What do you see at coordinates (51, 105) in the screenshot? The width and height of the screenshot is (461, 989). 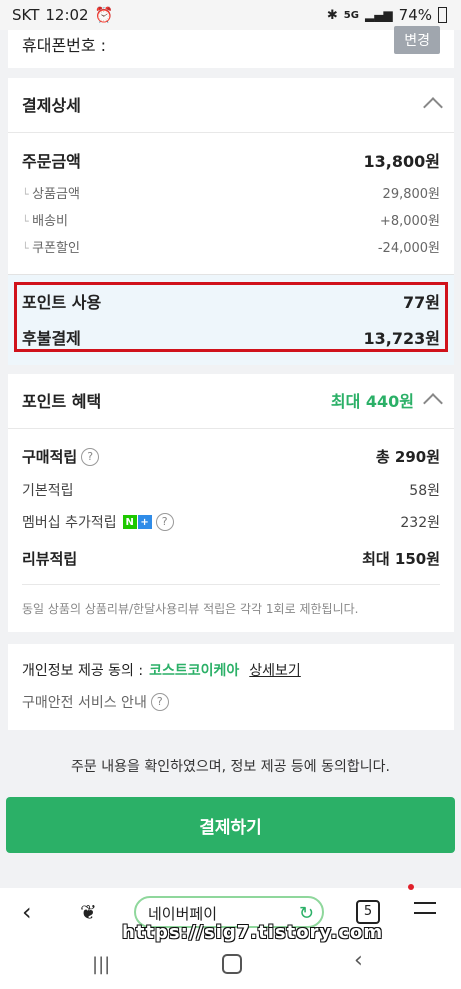 I see `payment-detail-title: 결제상세` at bounding box center [51, 105].